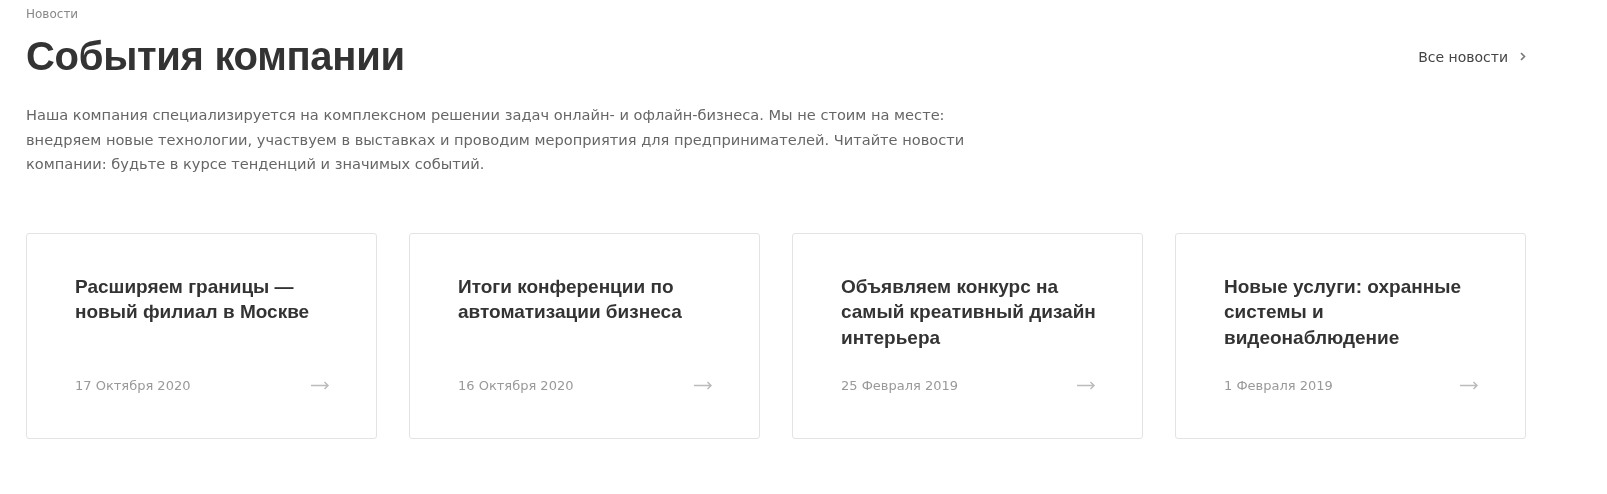 This screenshot has width=1607, height=494. What do you see at coordinates (52, 14) in the screenshot?
I see `breadcrumb-link: Новости` at bounding box center [52, 14].